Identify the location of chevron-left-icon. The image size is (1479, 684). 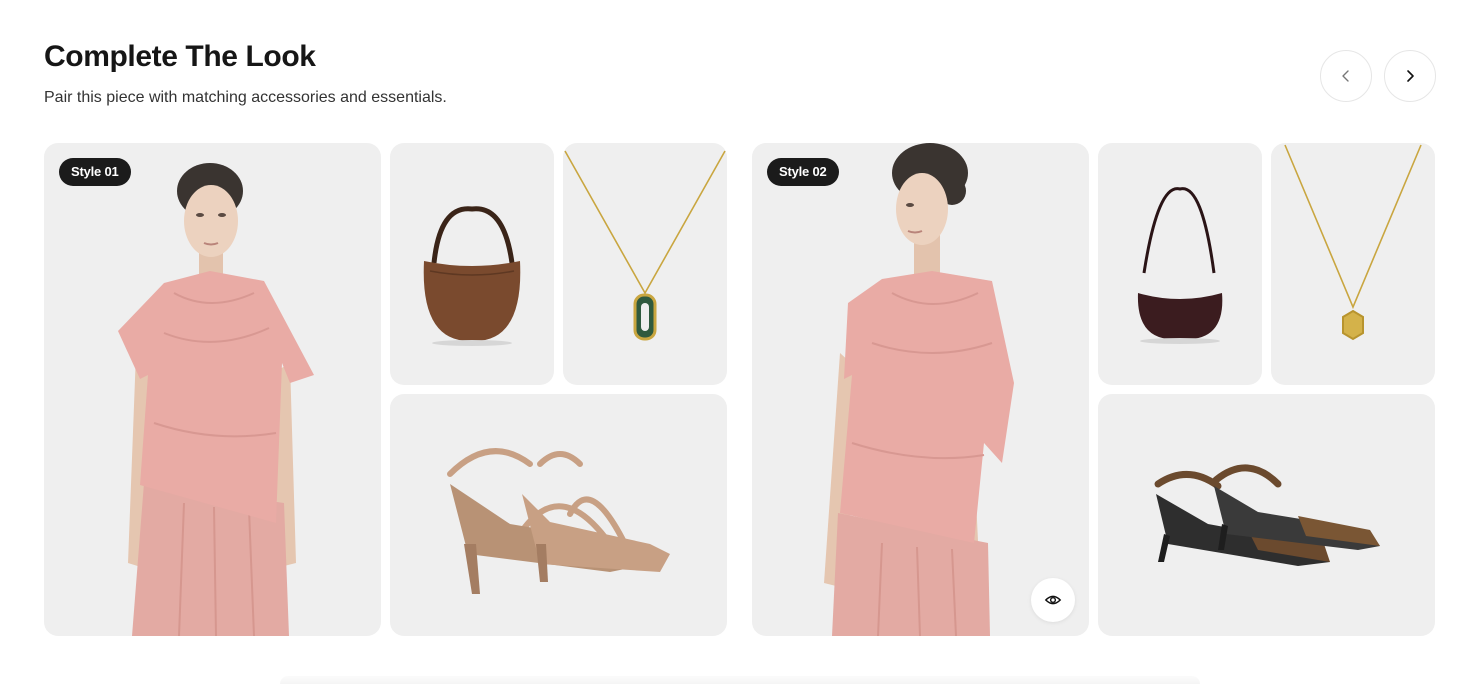
(1345, 76).